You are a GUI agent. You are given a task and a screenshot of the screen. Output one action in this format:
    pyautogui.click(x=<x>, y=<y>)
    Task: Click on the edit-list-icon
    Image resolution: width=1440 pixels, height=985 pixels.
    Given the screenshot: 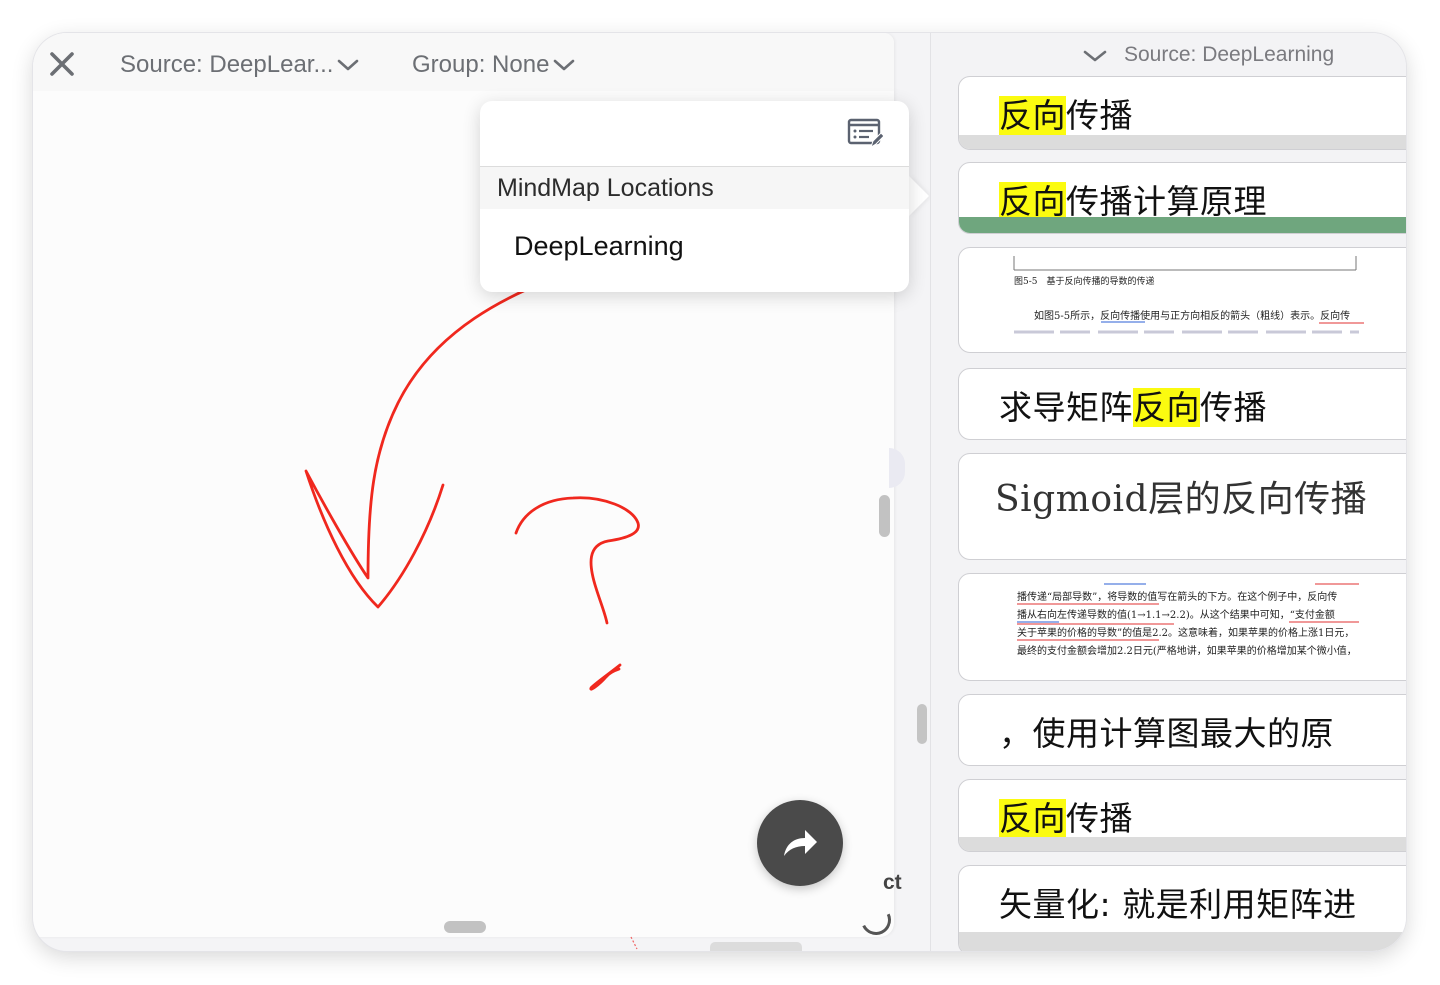 What is the action you would take?
    pyautogui.click(x=865, y=134)
    